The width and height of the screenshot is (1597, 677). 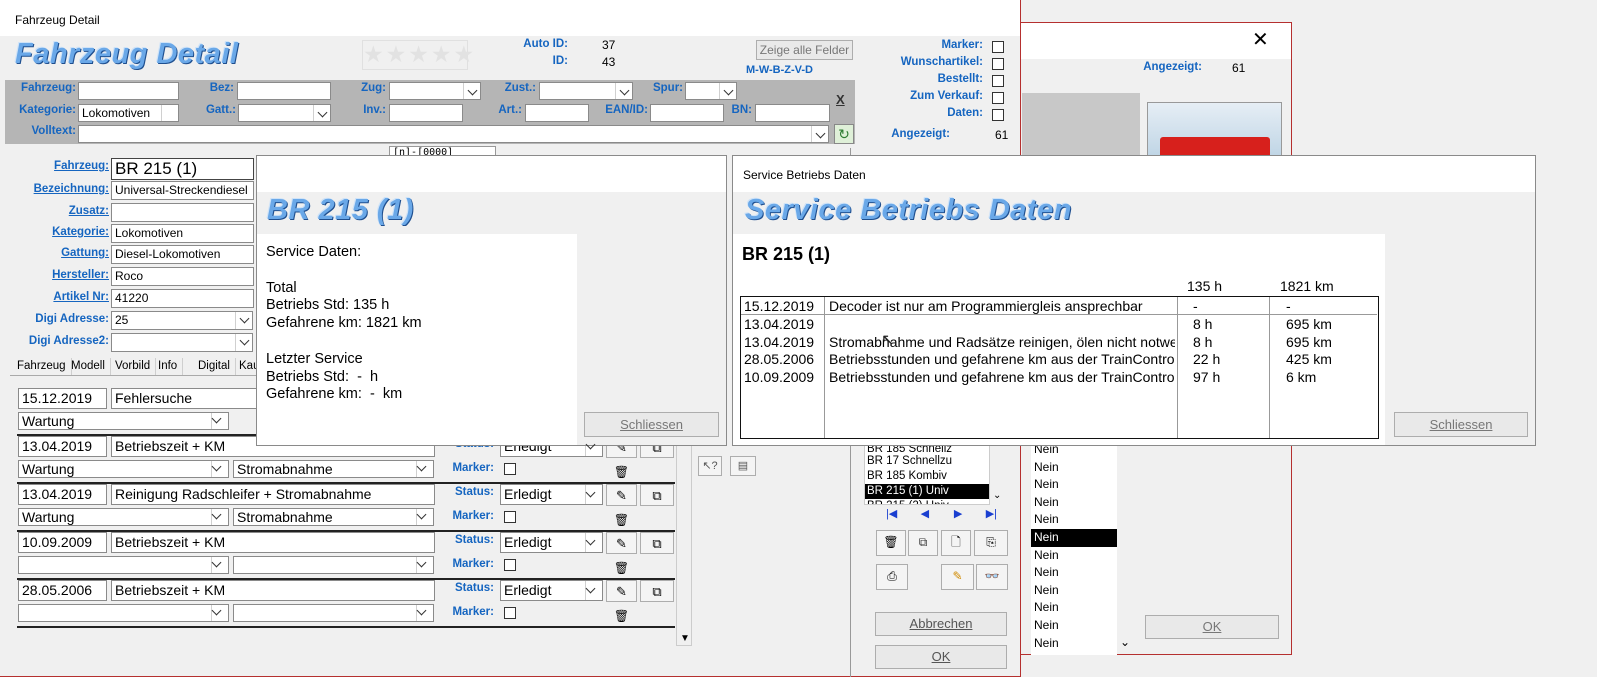 What do you see at coordinates (62, 542) in the screenshot?
I see `entry-date: 10.09.2009` at bounding box center [62, 542].